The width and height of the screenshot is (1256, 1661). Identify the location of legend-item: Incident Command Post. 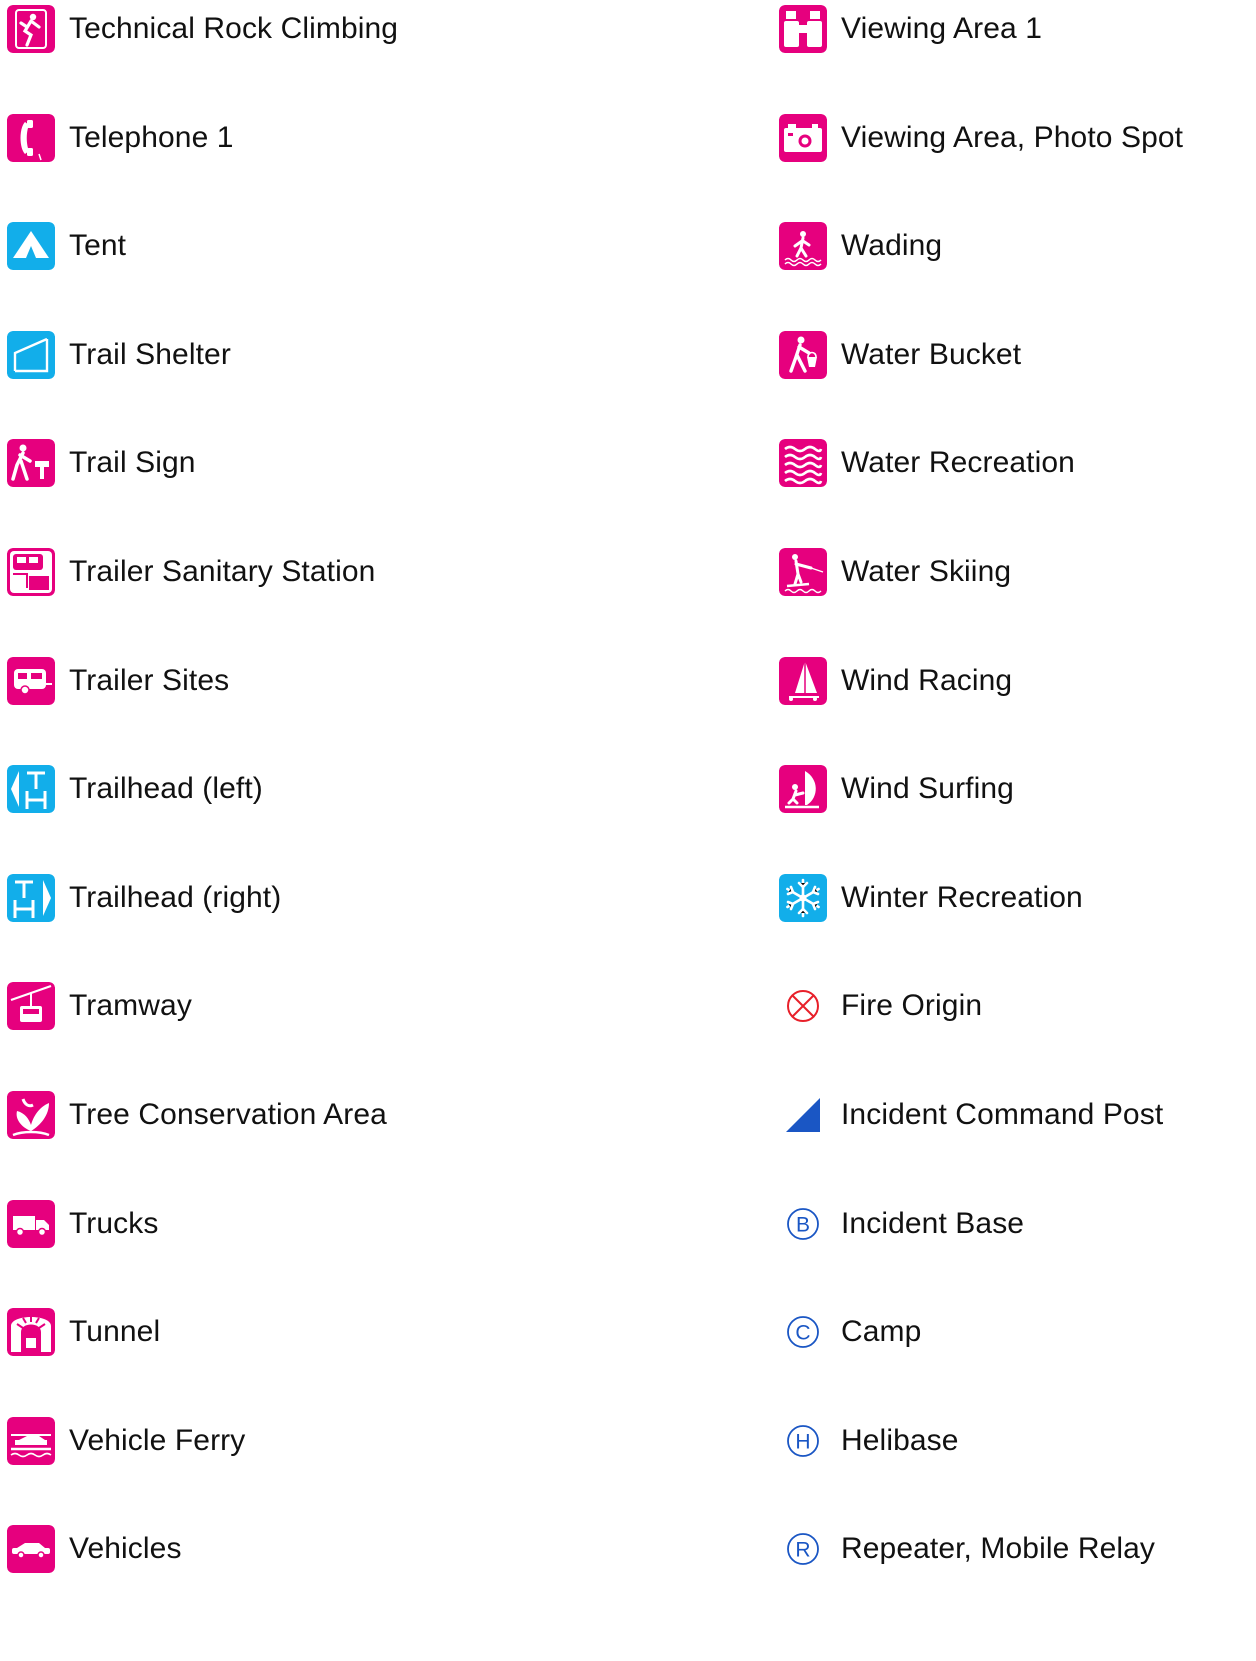
(971, 1115).